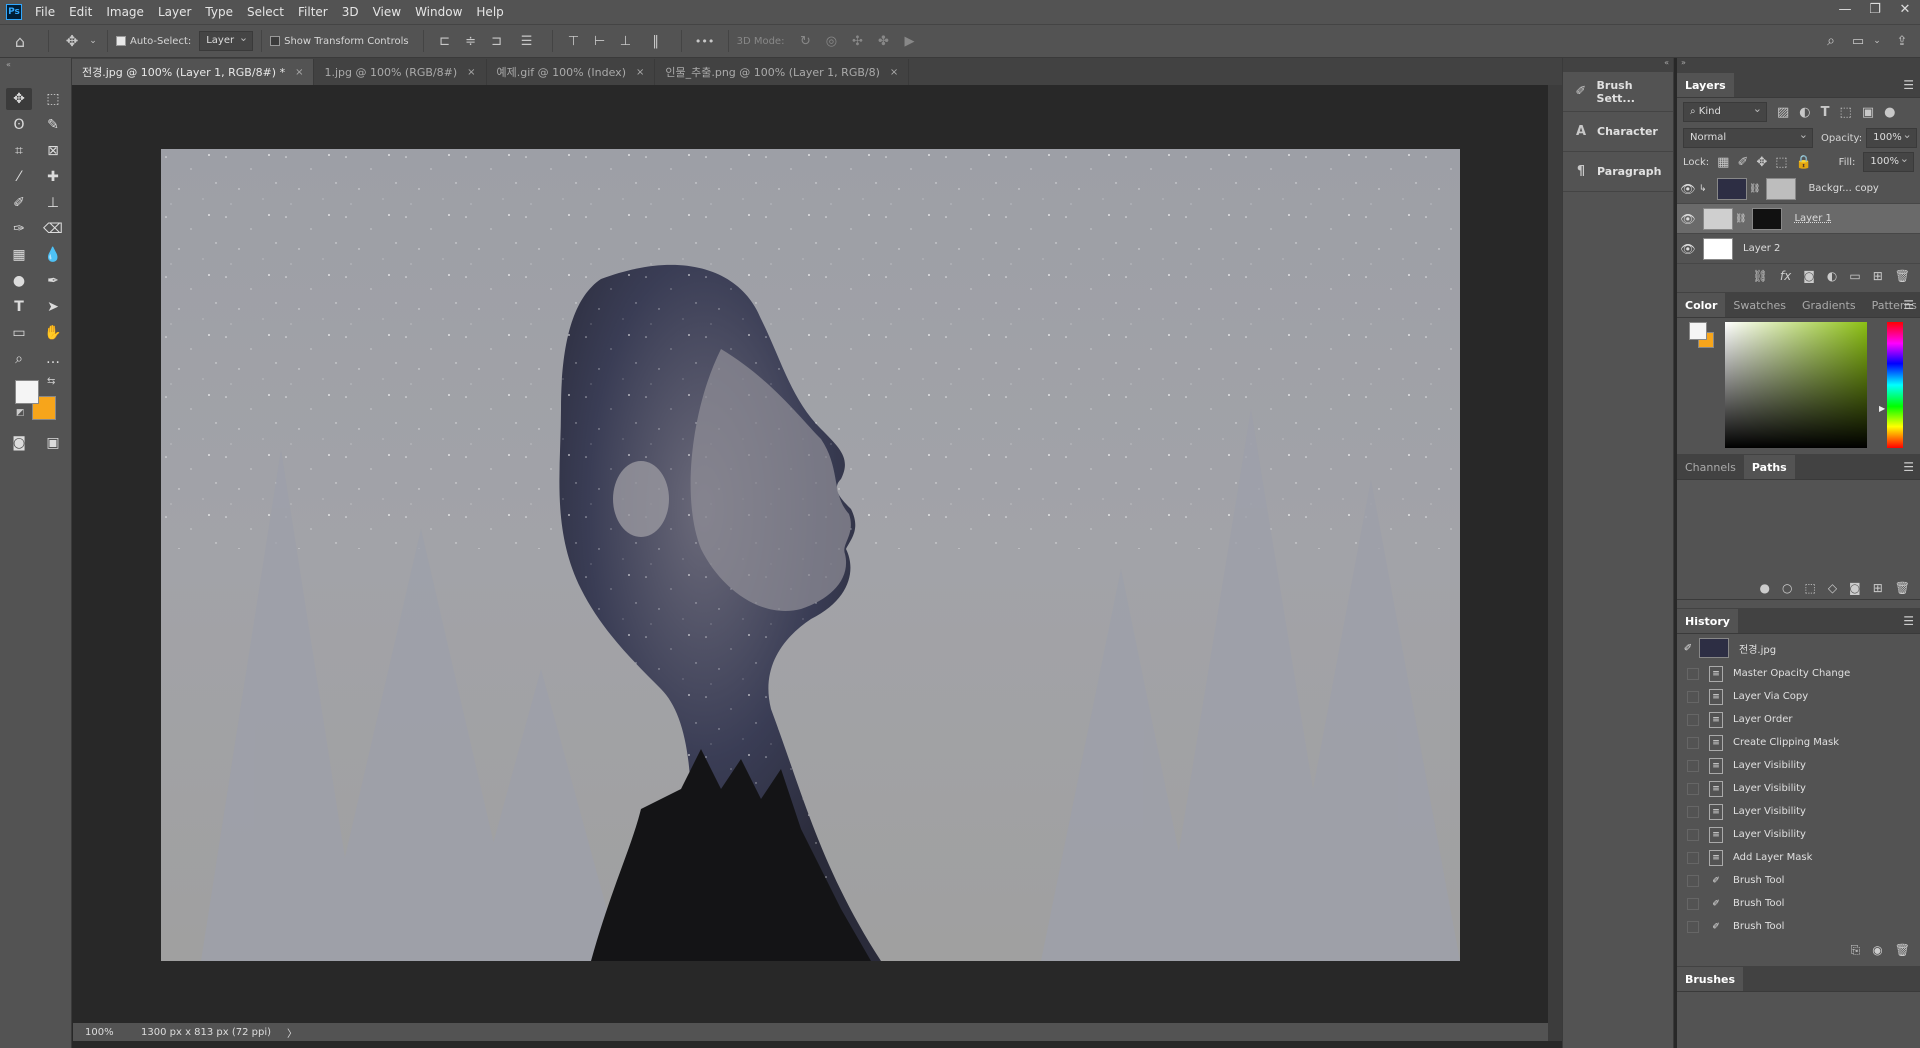 This screenshot has width=1920, height=1048. Describe the element at coordinates (1804, 162) in the screenshot. I see `lock-all-icon: 🔒` at that location.